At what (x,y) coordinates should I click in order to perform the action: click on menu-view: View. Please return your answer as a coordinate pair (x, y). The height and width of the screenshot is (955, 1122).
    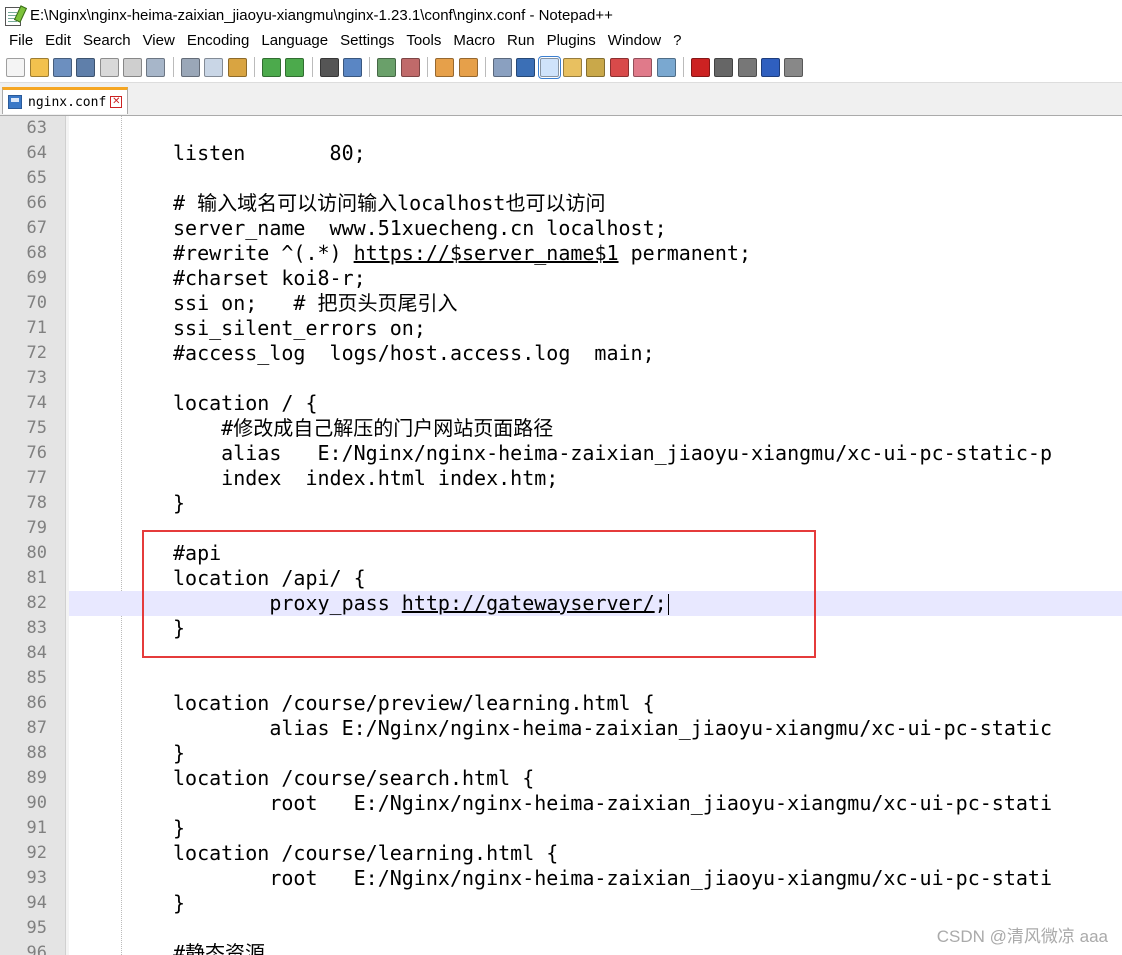
    Looking at the image, I should click on (159, 41).